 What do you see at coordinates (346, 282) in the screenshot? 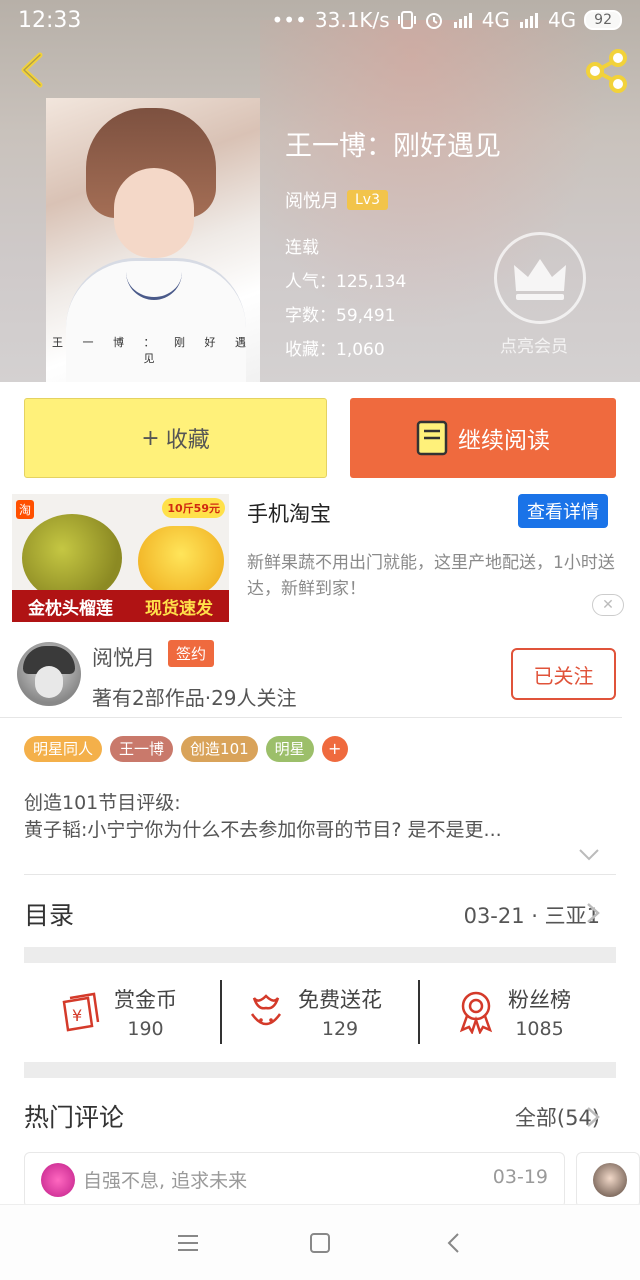
I see `book-popularity: 人气：125,134` at bounding box center [346, 282].